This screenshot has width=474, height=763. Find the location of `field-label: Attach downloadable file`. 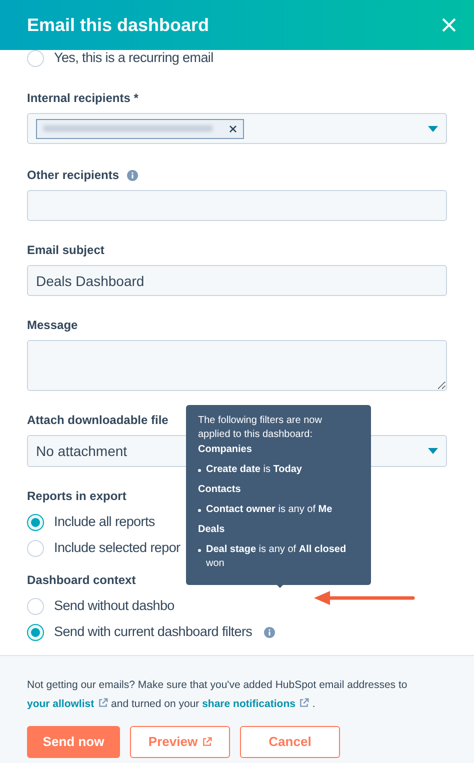

field-label: Attach downloadable file is located at coordinates (97, 420).